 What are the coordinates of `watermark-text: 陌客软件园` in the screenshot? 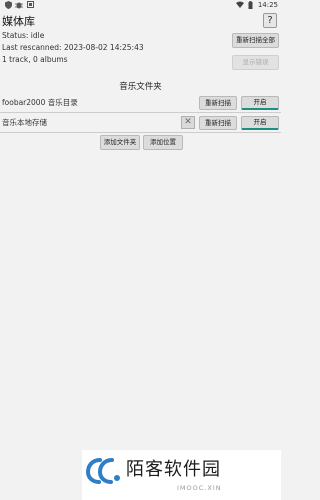 It's located at (173, 469).